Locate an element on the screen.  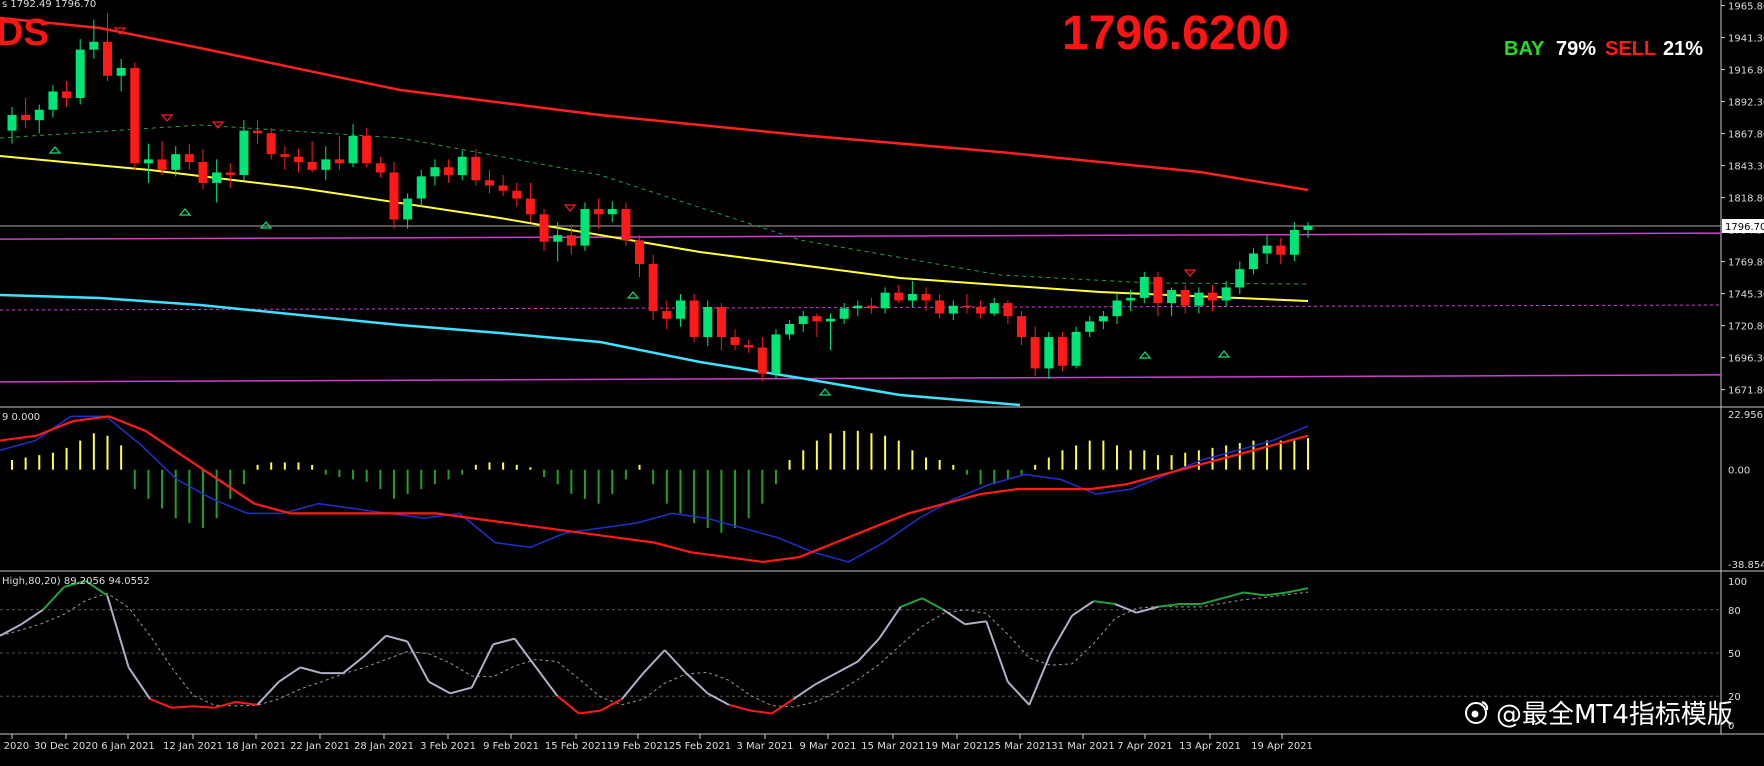
sell-label: SELL is located at coordinates (1631, 49).